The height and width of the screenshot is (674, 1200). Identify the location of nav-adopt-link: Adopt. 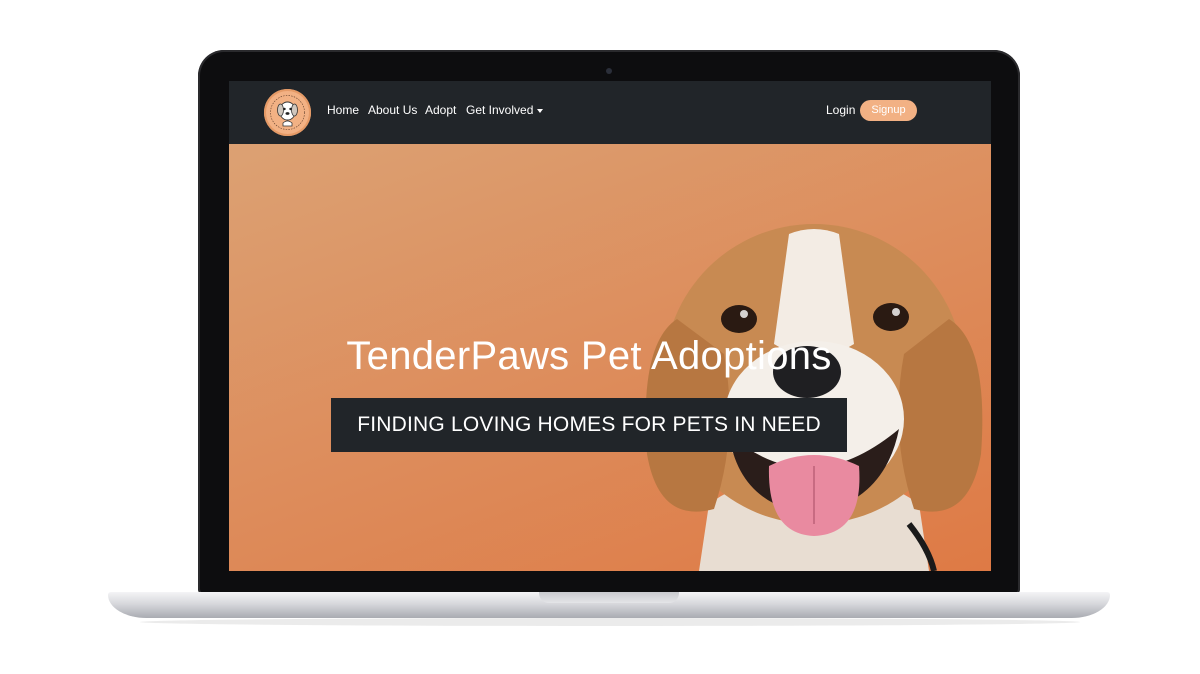
(440, 110).